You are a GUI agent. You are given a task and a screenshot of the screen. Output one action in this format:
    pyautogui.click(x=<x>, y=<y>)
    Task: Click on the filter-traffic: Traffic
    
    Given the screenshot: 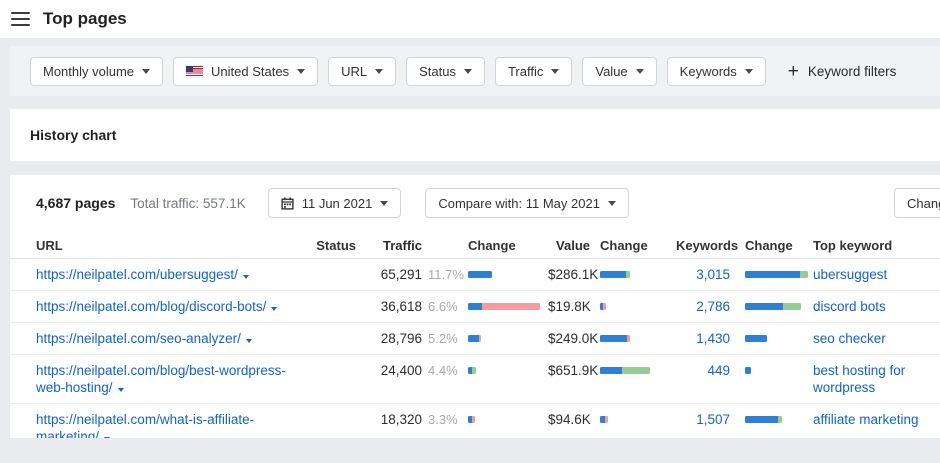 What is the action you would take?
    pyautogui.click(x=533, y=71)
    